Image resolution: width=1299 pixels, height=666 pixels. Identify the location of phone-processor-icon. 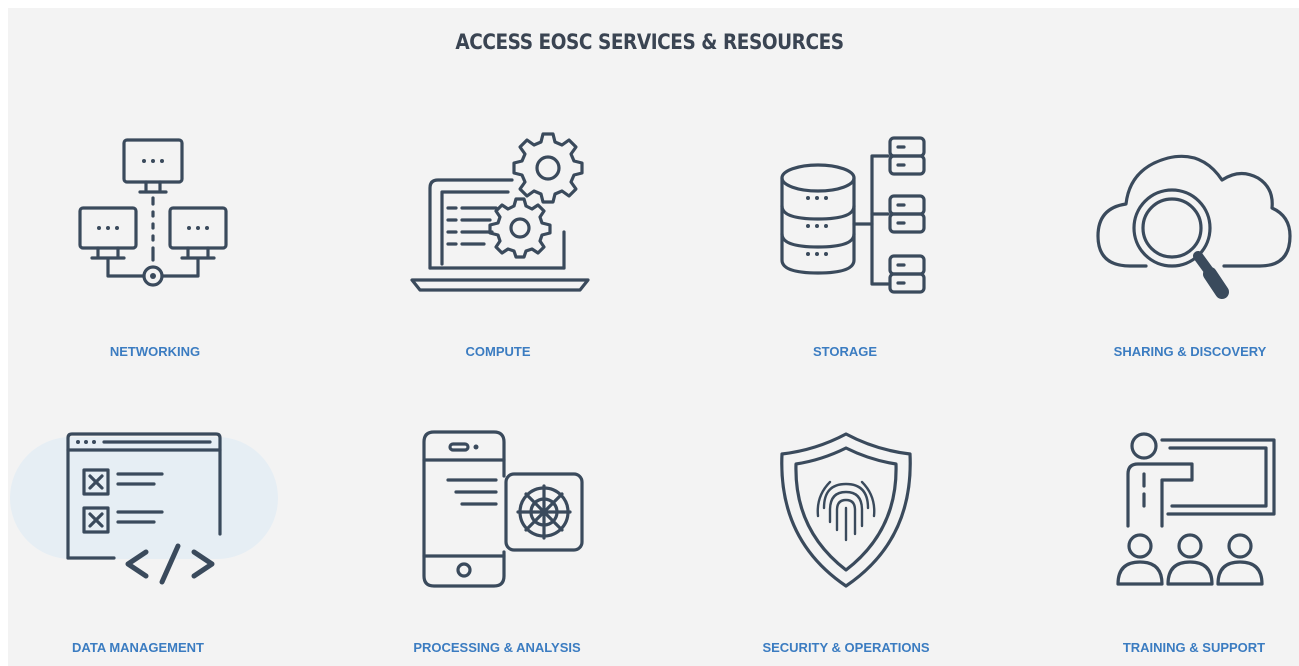
(503, 509).